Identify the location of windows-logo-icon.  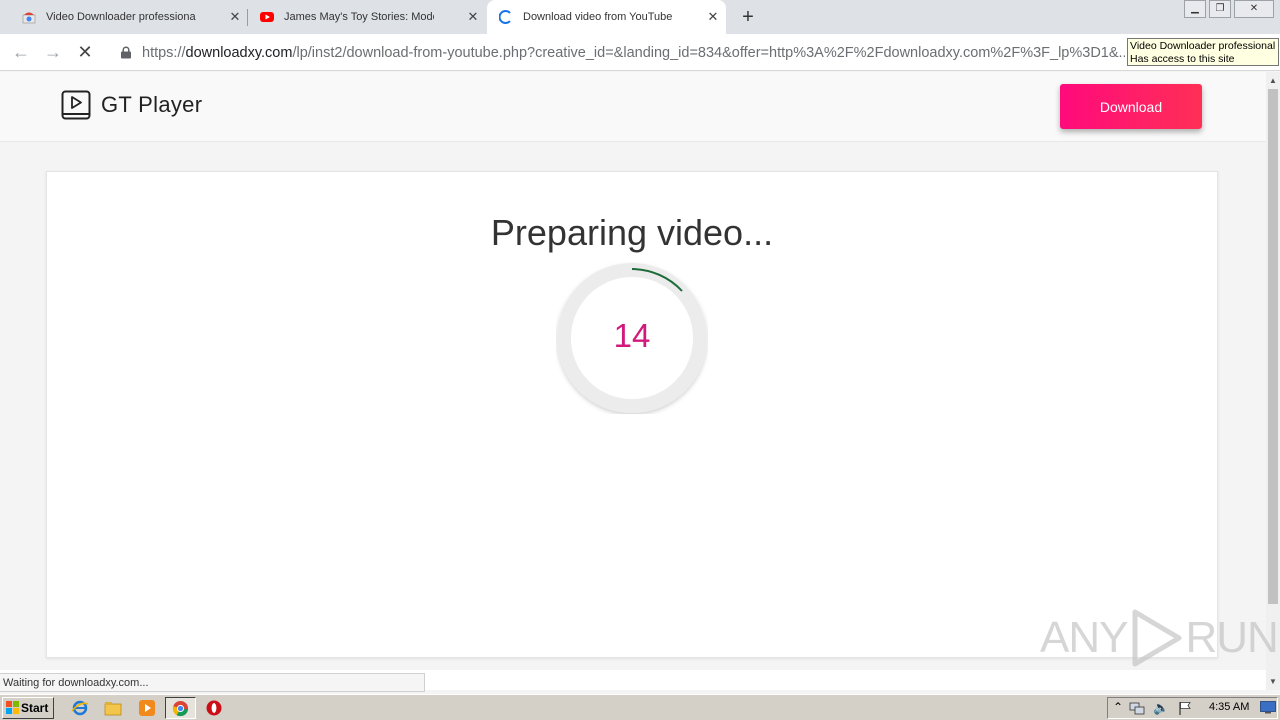
(12, 707).